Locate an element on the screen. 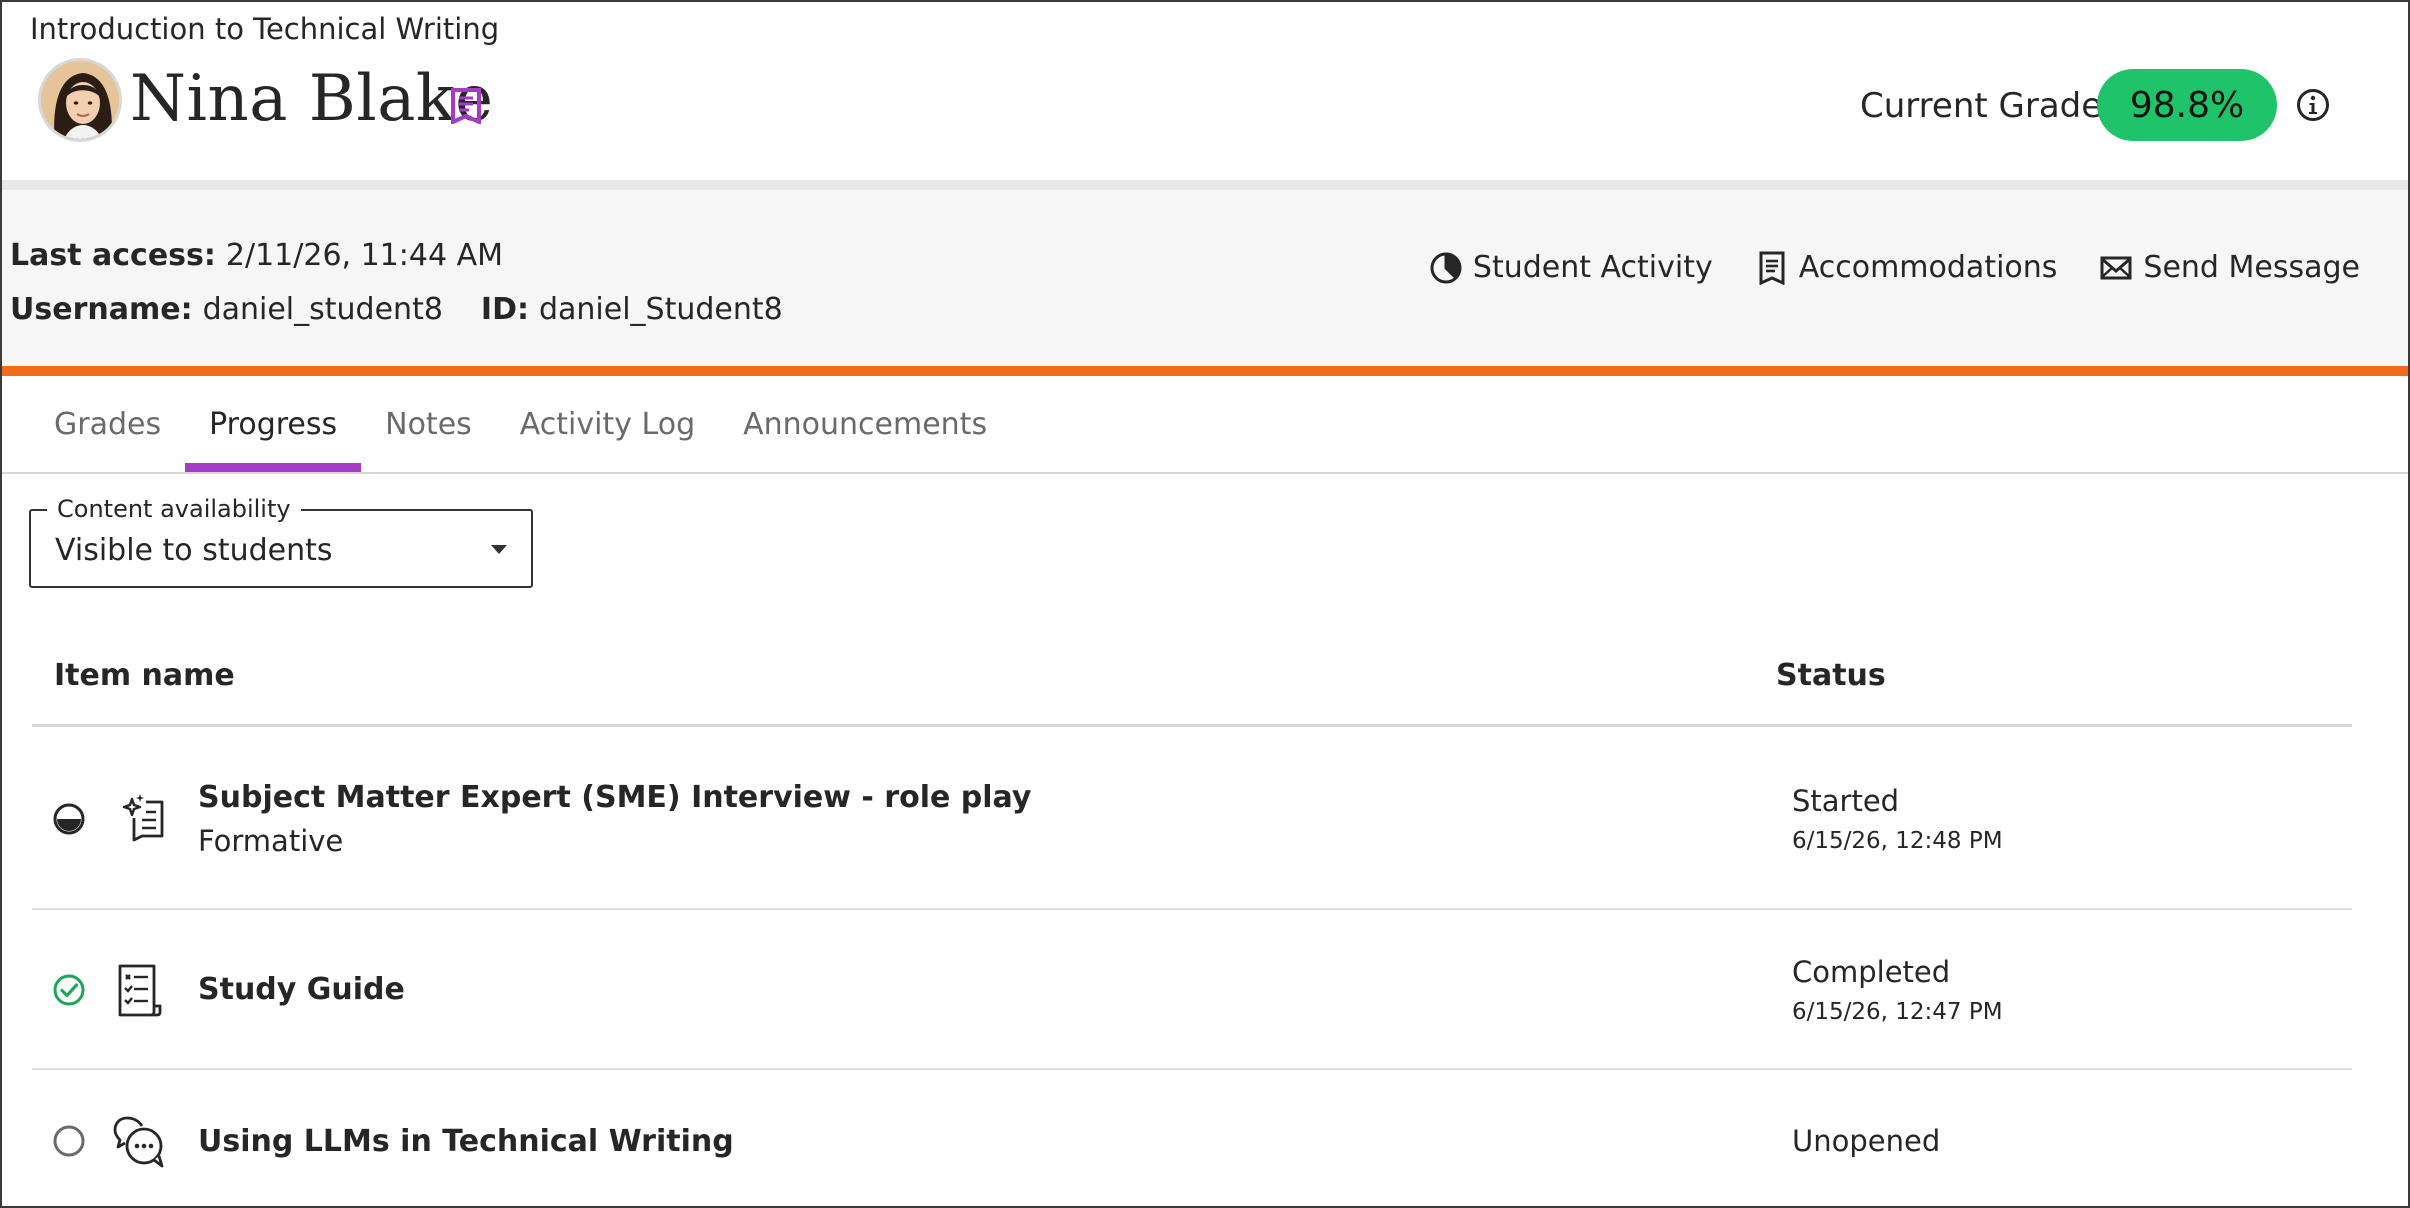  discussion-icon is located at coordinates (138, 1142).